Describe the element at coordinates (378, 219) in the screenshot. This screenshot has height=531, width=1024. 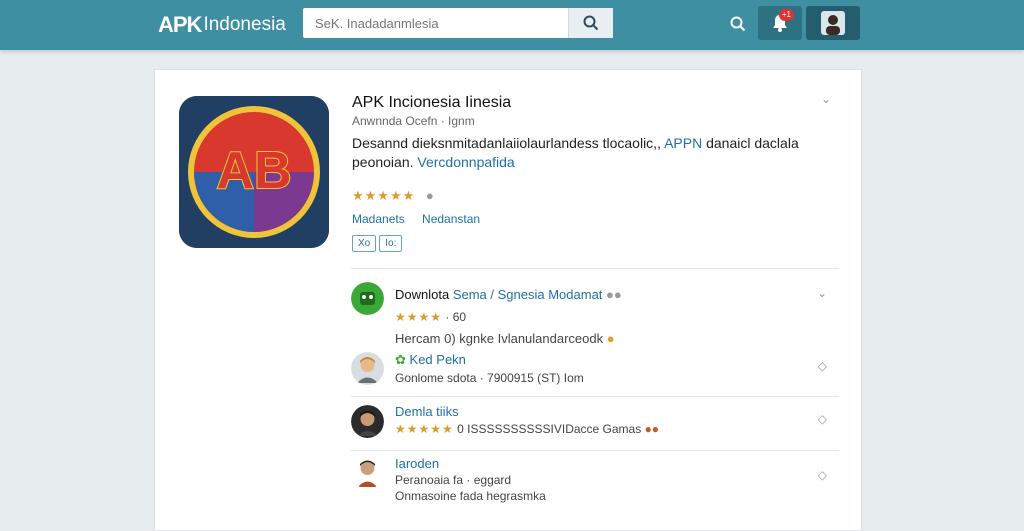
I see `app-link-1: Madanets` at that location.